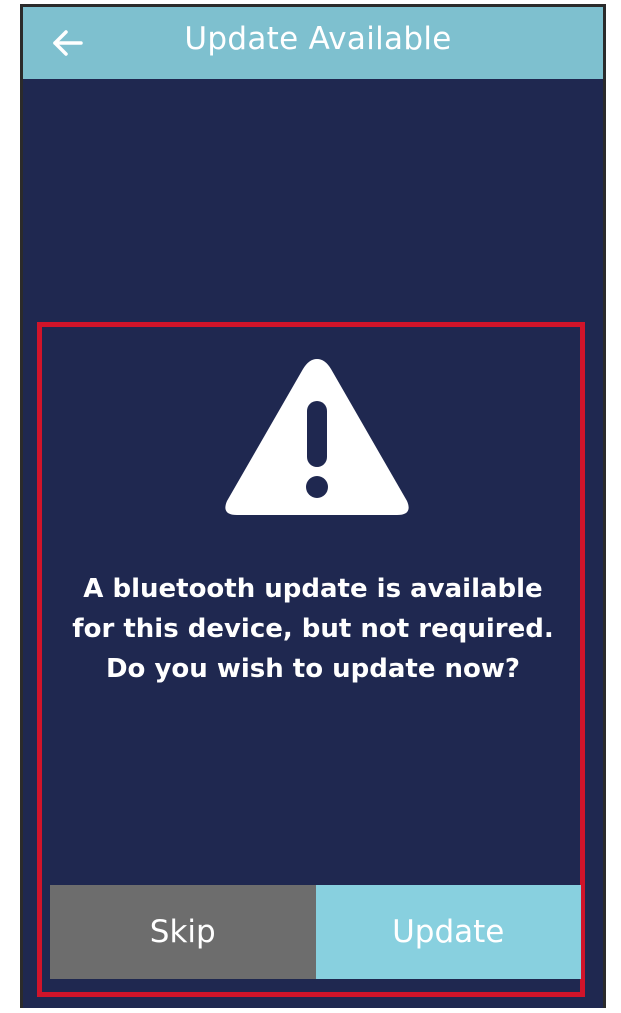 This screenshot has width=621, height=1013. I want to click on skip-button: Skip, so click(183, 932).